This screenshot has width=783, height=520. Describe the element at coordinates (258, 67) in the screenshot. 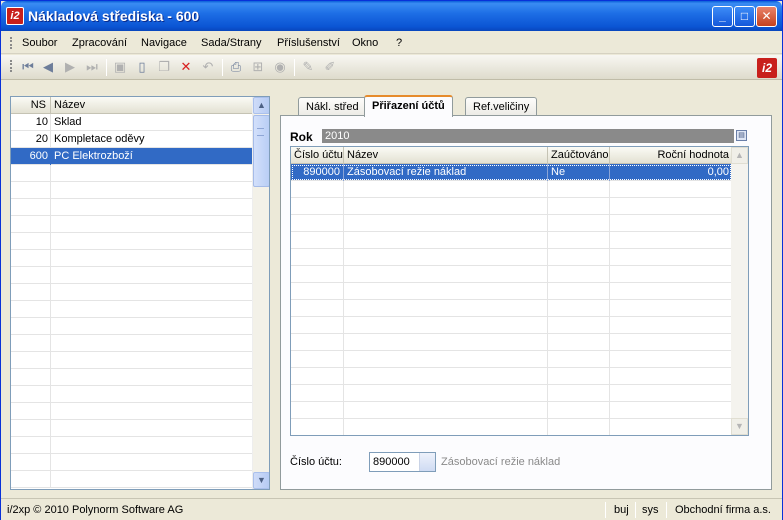

I see `tree-icon: ⊞` at that location.